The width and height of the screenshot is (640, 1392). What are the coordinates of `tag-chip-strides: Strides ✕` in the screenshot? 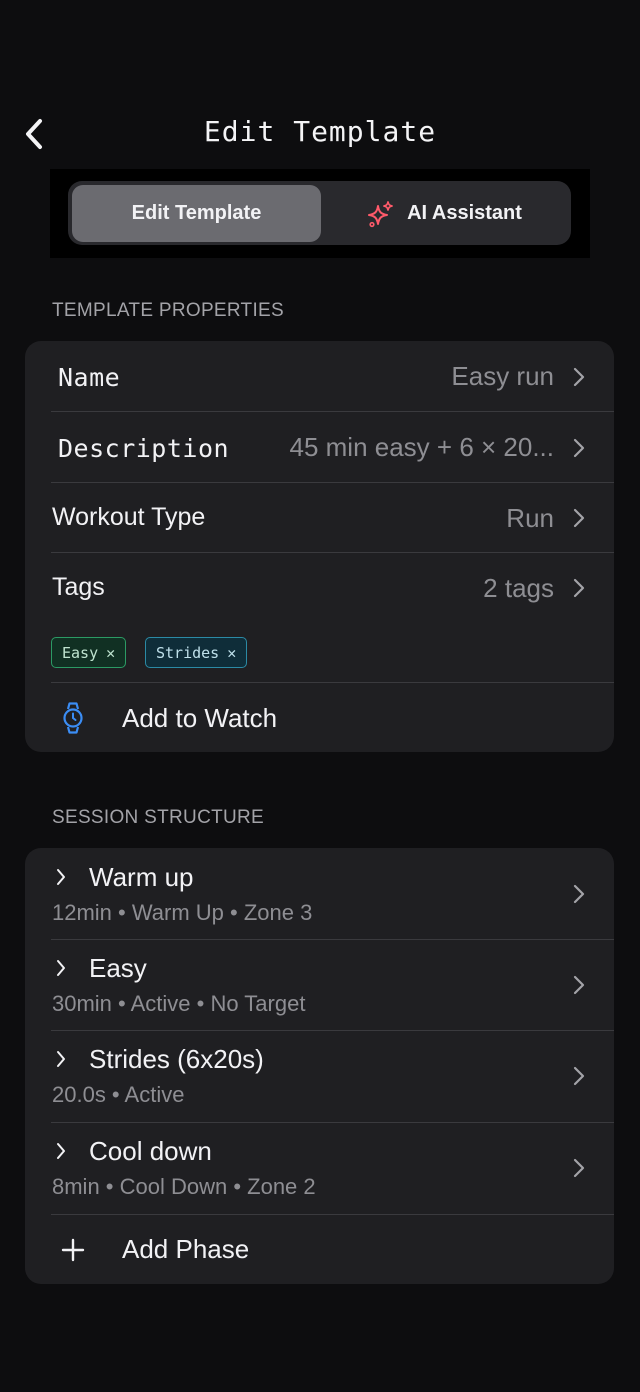 It's located at (196, 652).